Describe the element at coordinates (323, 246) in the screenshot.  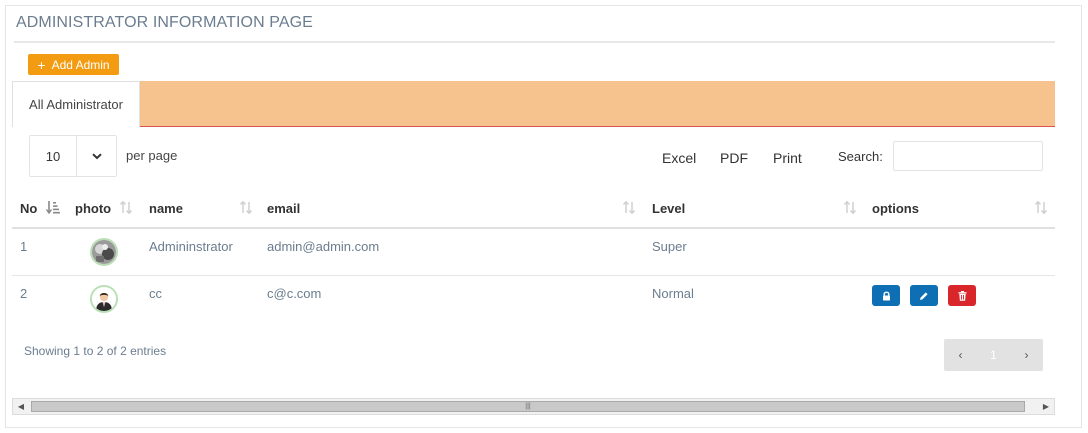
I see `cell-email: admin@admin.com` at that location.